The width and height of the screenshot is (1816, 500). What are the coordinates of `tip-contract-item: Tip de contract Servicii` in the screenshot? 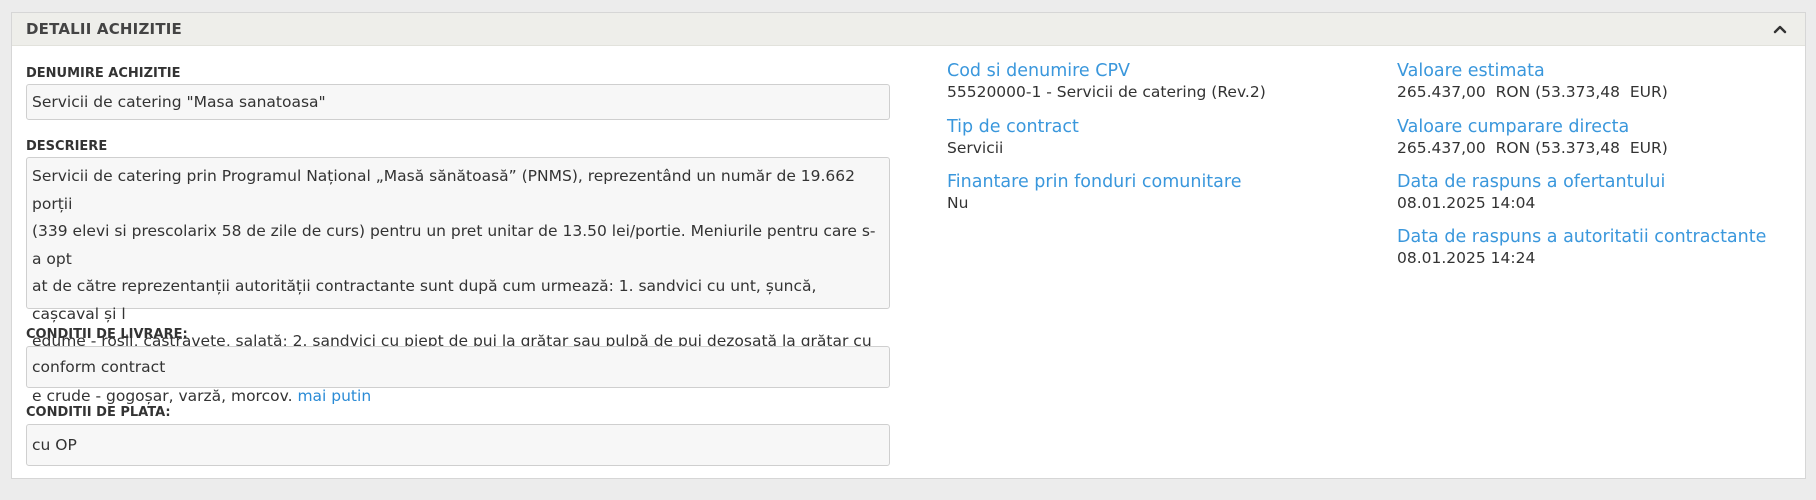 It's located at (1013, 137).